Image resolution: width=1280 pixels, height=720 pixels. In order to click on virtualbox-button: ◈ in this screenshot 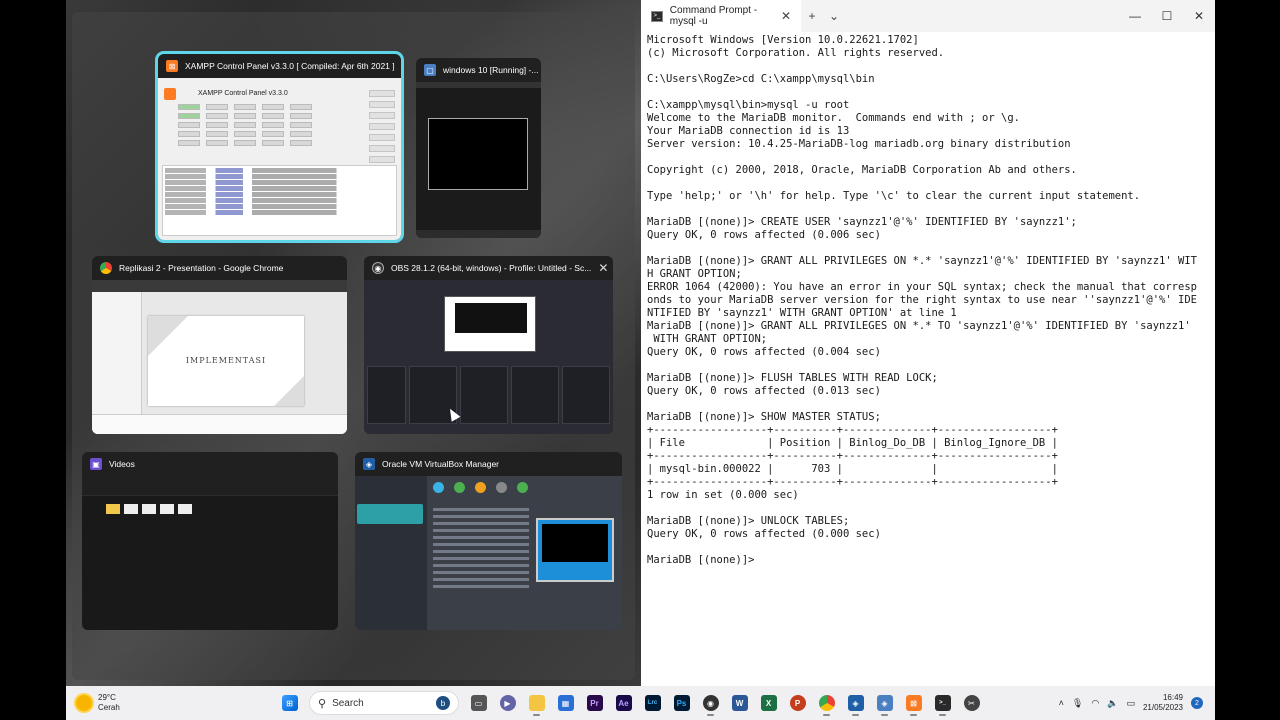, I will do `click(855, 703)`.